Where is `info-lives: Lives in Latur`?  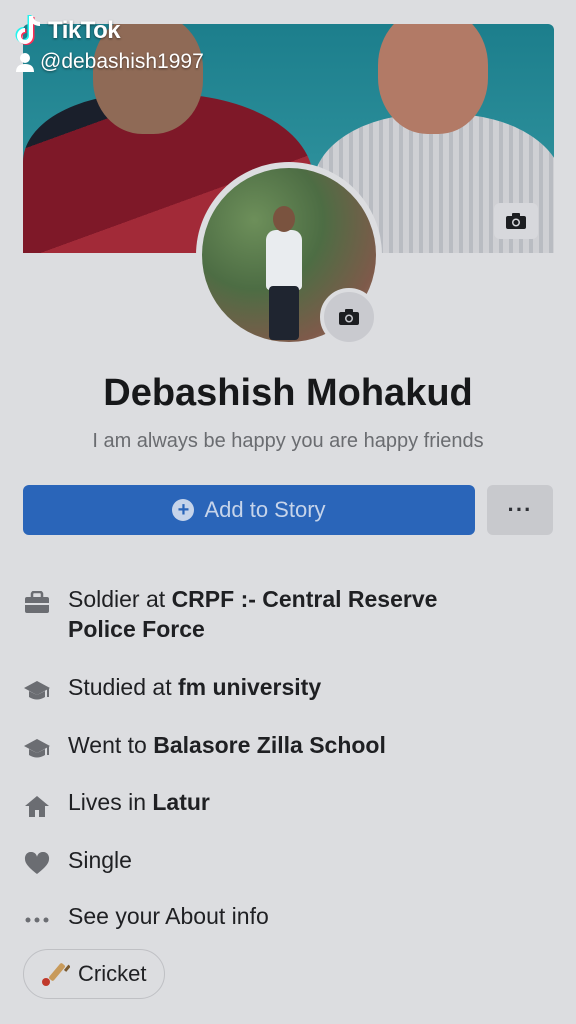 info-lives: Lives in Latur is located at coordinates (282, 804).